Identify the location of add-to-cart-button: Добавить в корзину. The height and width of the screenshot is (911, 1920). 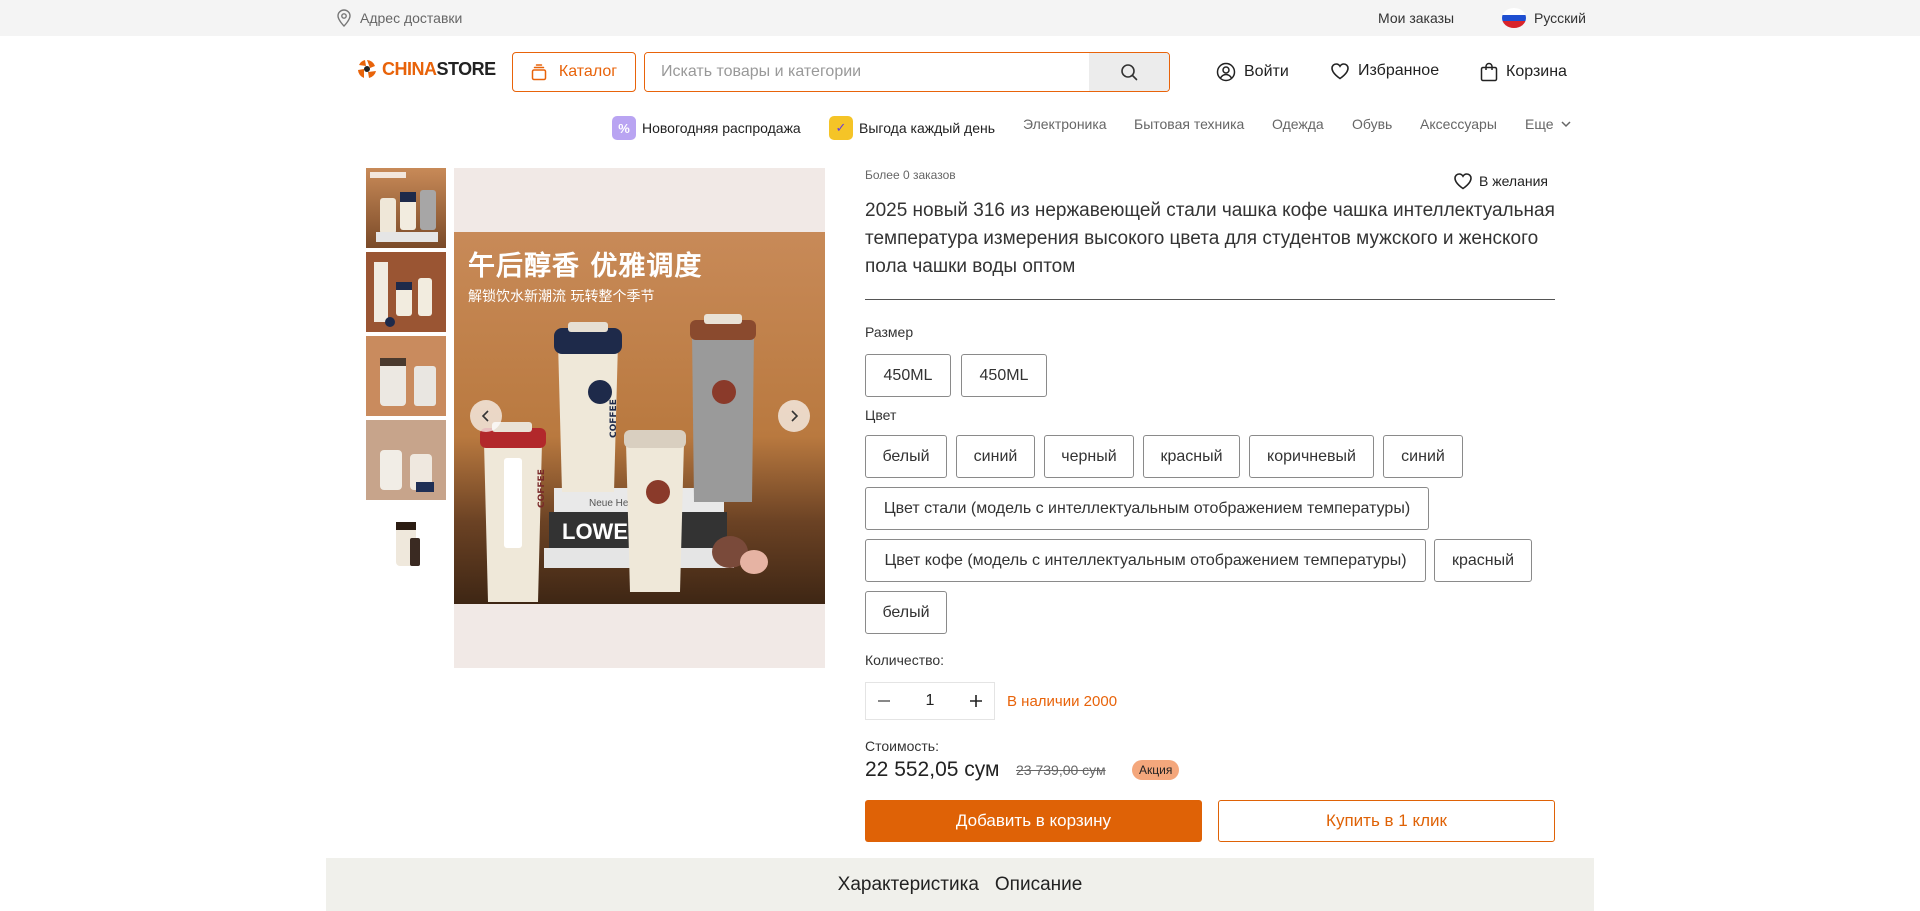
(1033, 821).